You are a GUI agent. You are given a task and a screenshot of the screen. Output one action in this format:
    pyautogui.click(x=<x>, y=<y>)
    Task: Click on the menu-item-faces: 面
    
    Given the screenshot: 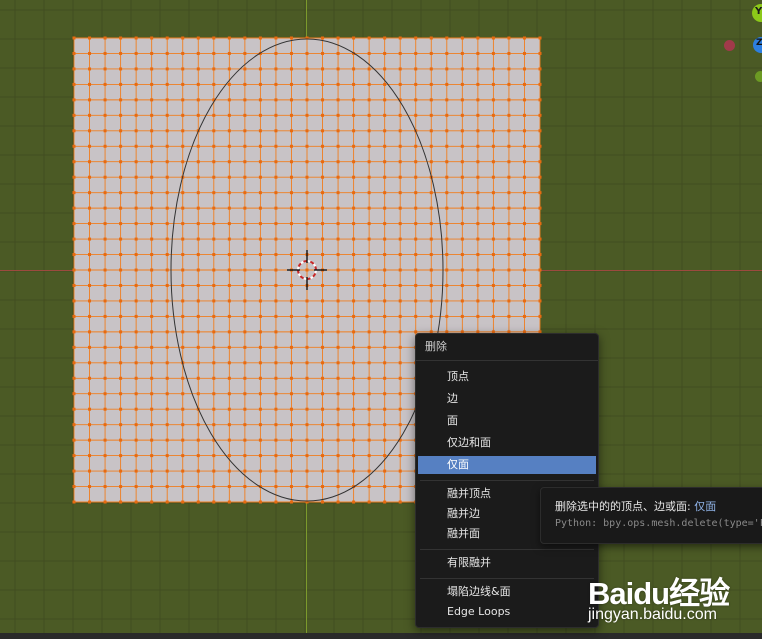 What is the action you would take?
    pyautogui.click(x=507, y=421)
    